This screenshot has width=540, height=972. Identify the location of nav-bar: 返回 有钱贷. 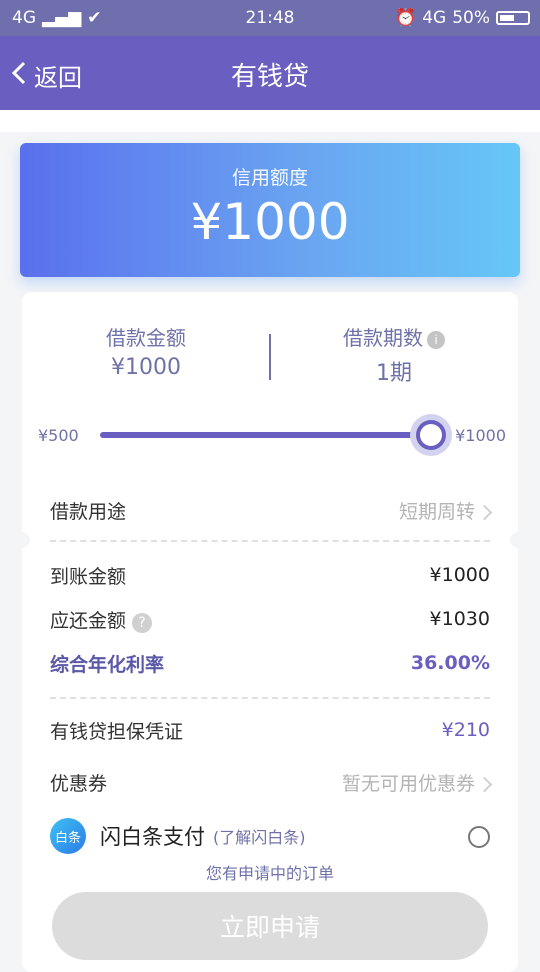
(270, 73).